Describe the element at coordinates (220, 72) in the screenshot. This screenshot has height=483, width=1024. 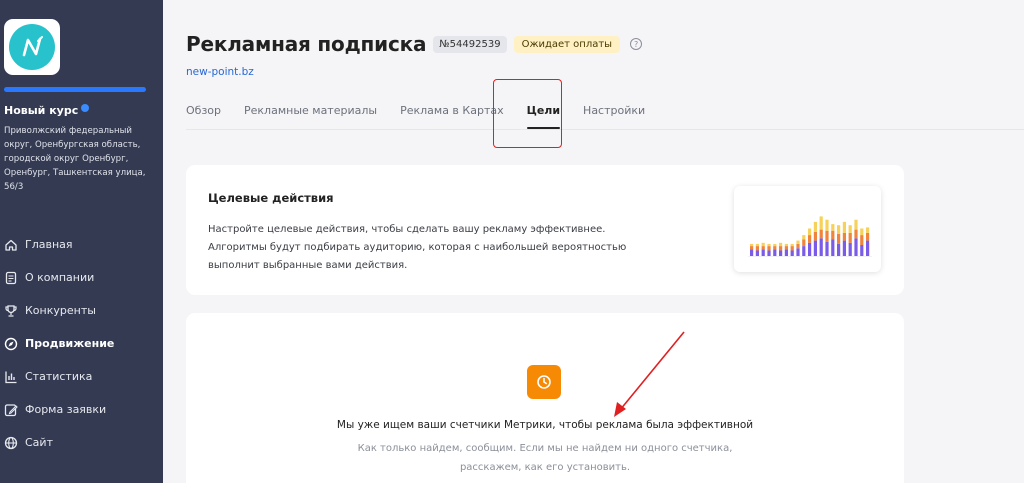
I see `site-link: new-point.bz` at that location.